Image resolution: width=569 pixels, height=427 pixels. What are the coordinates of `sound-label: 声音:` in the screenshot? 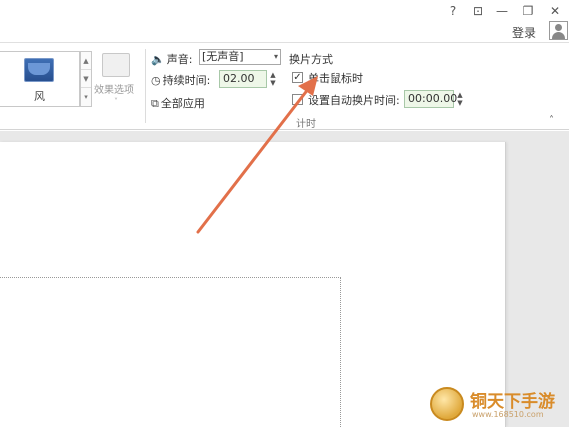 It's located at (179, 59).